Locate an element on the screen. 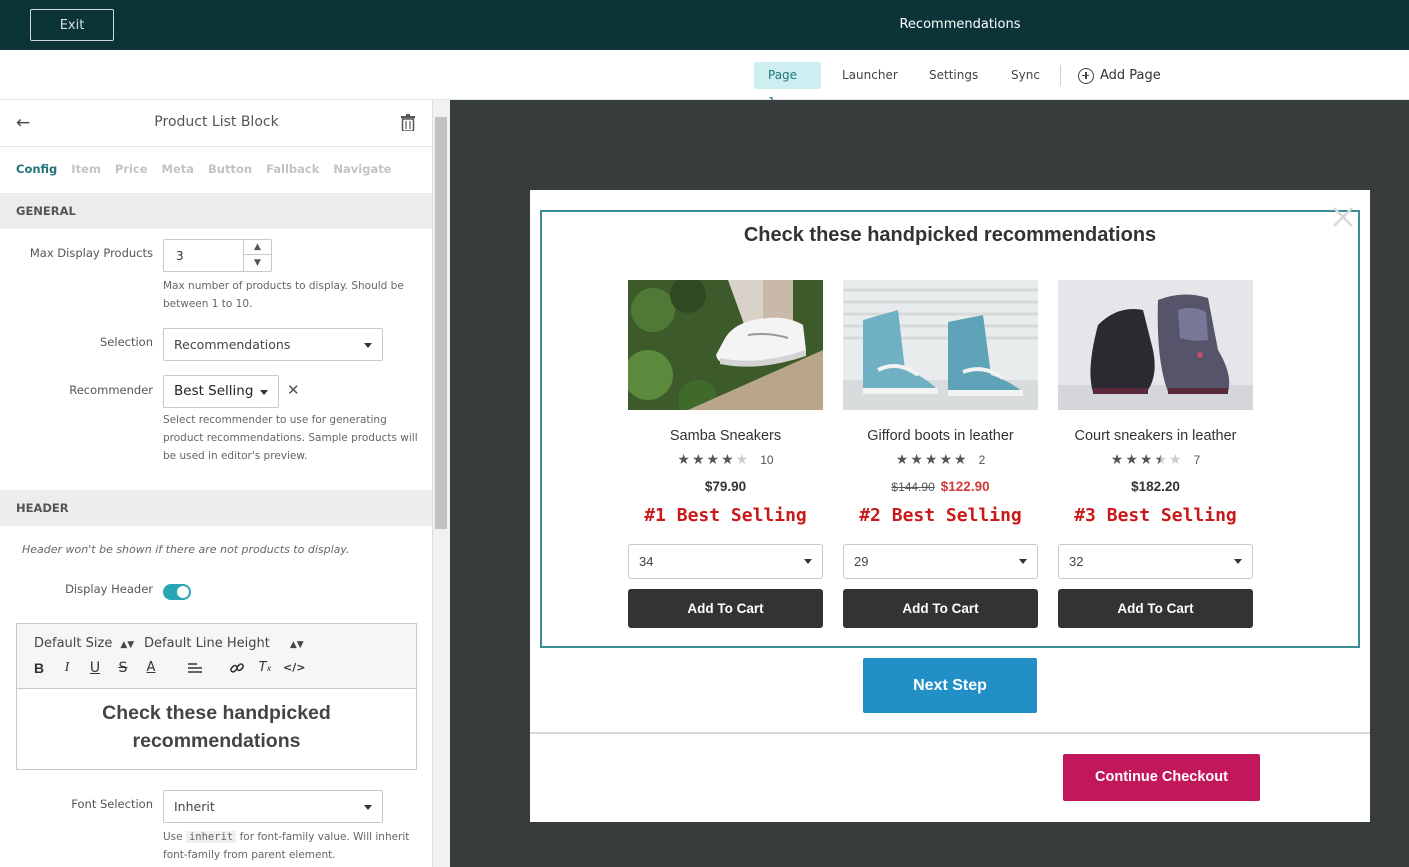 The height and width of the screenshot is (867, 1409). tab-settings: Settings is located at coordinates (953, 75).